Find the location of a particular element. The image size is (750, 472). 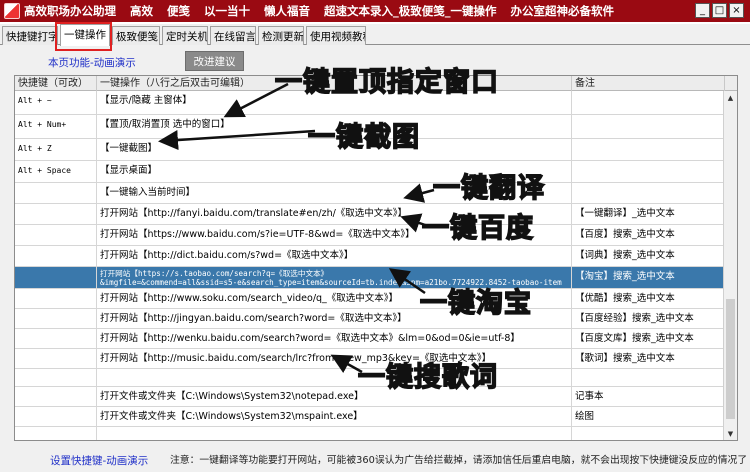

maximize-button: □ is located at coordinates (719, 10).